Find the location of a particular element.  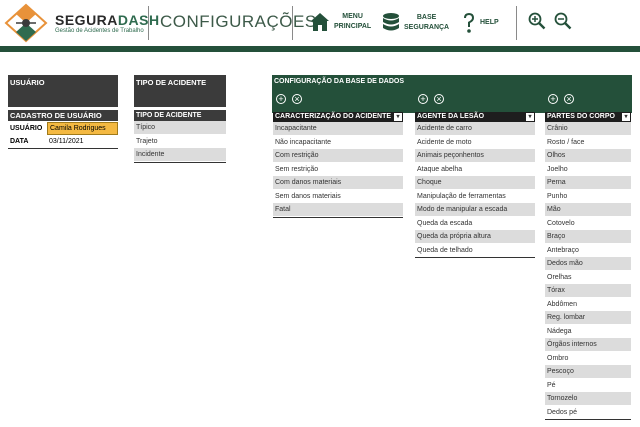

add-caracterizacao-button: + is located at coordinates (281, 99).